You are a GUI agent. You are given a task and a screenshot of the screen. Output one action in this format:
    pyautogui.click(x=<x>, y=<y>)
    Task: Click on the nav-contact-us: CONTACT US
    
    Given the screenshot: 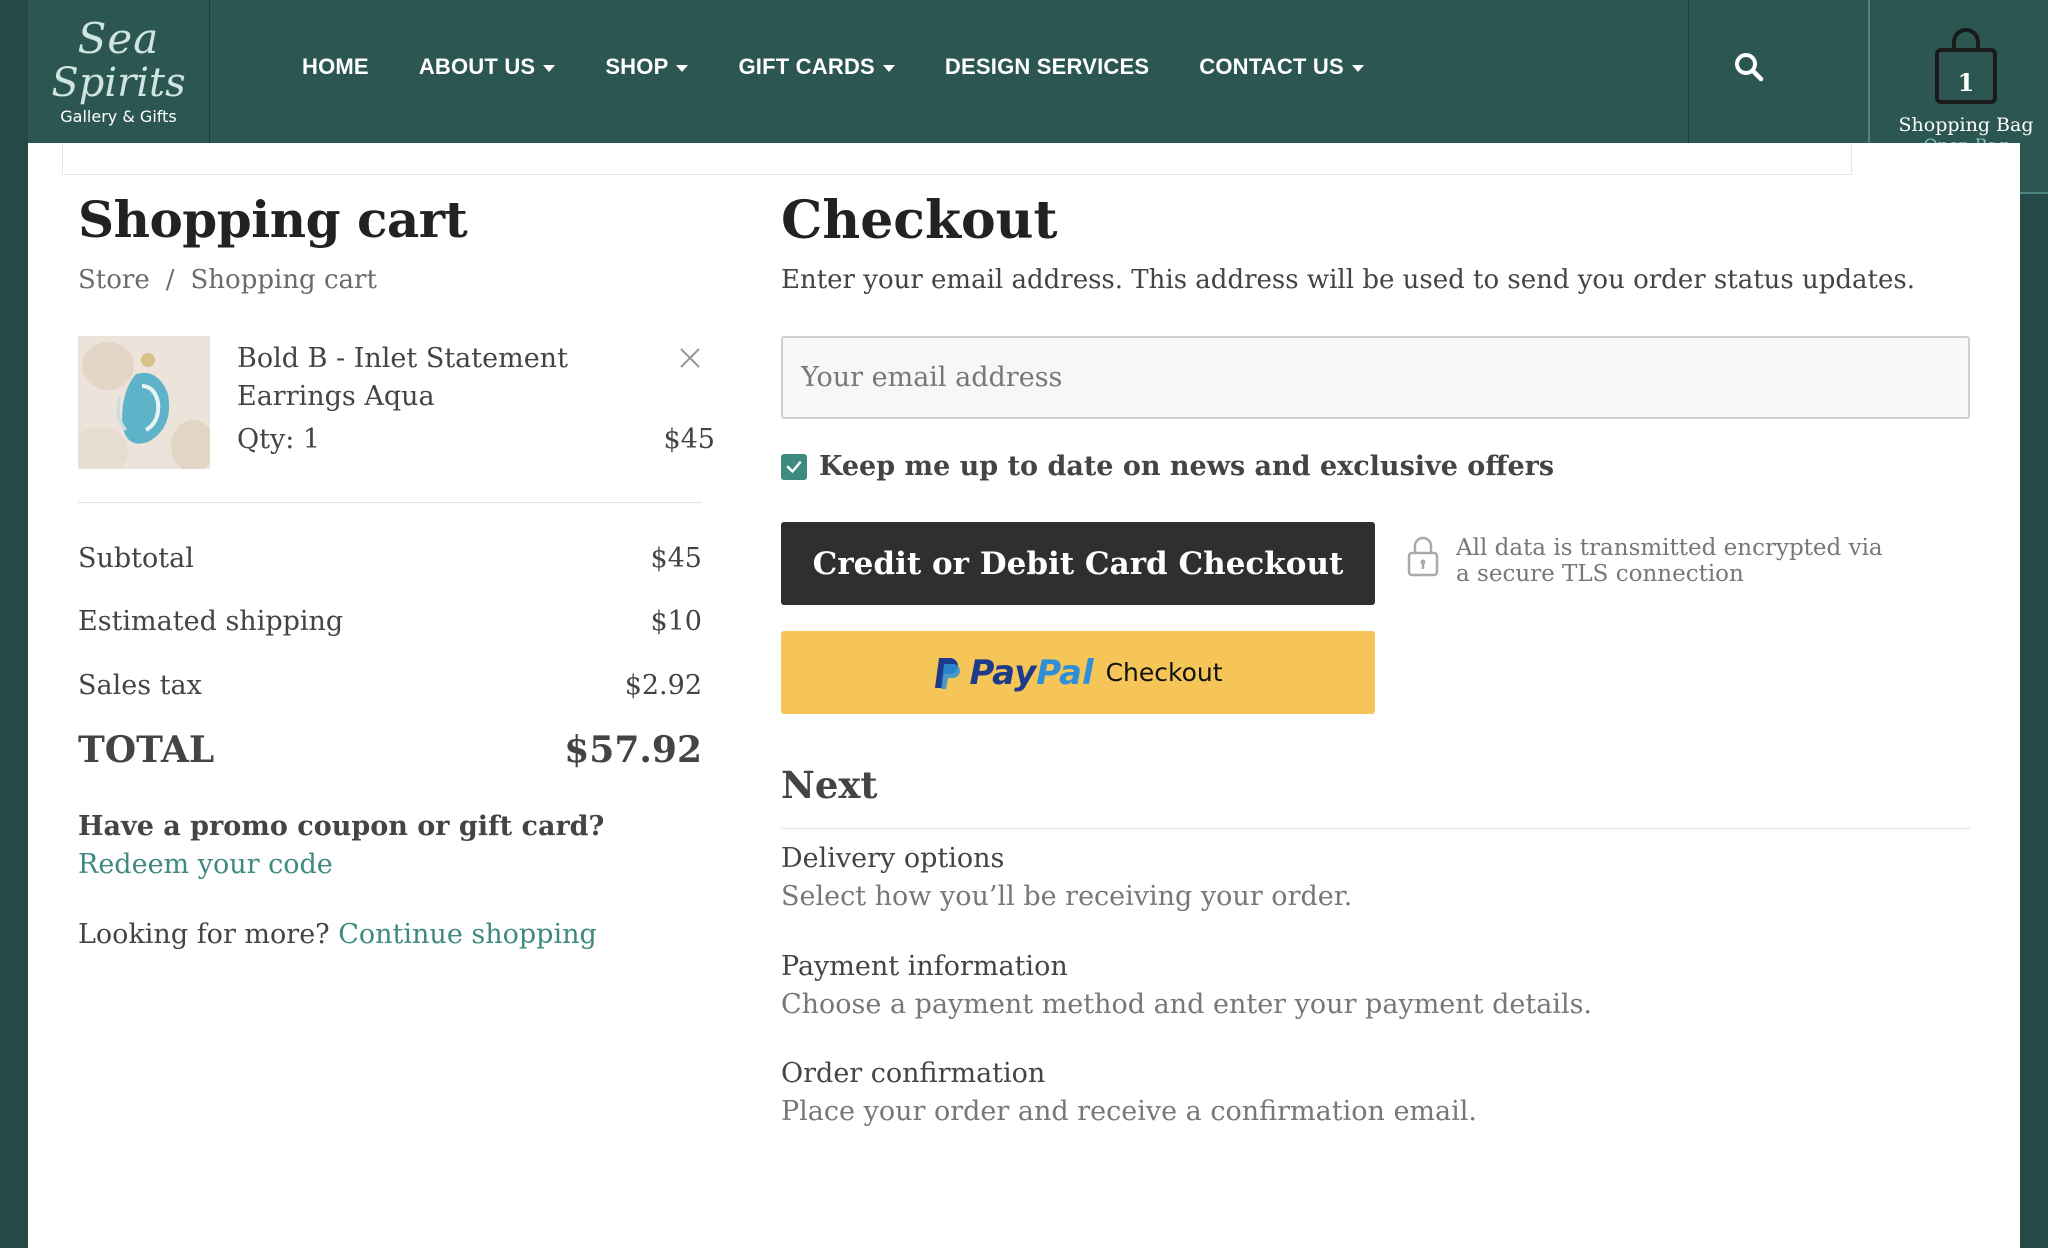 What is the action you would take?
    pyautogui.click(x=1281, y=67)
    